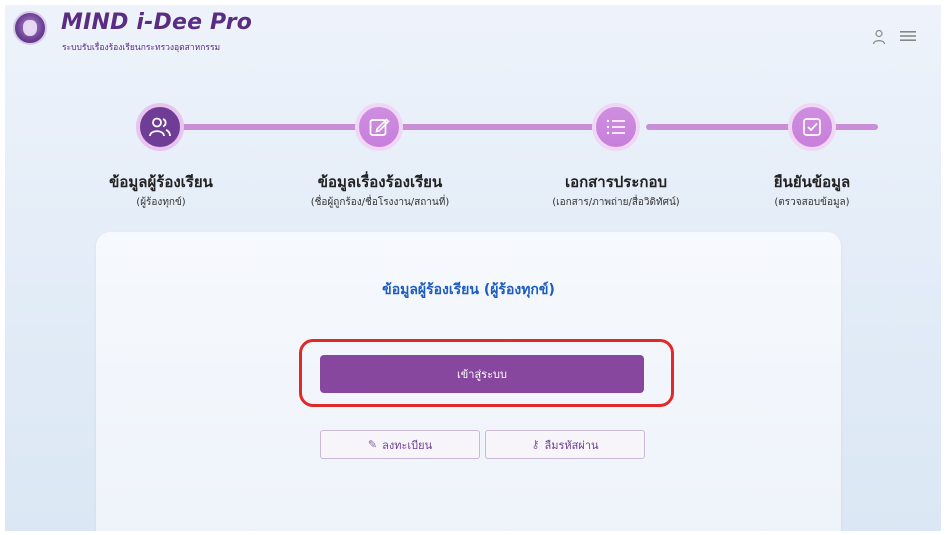  I want to click on step-1-subtitle: (ผู้ร้องทุกข์), so click(161, 202).